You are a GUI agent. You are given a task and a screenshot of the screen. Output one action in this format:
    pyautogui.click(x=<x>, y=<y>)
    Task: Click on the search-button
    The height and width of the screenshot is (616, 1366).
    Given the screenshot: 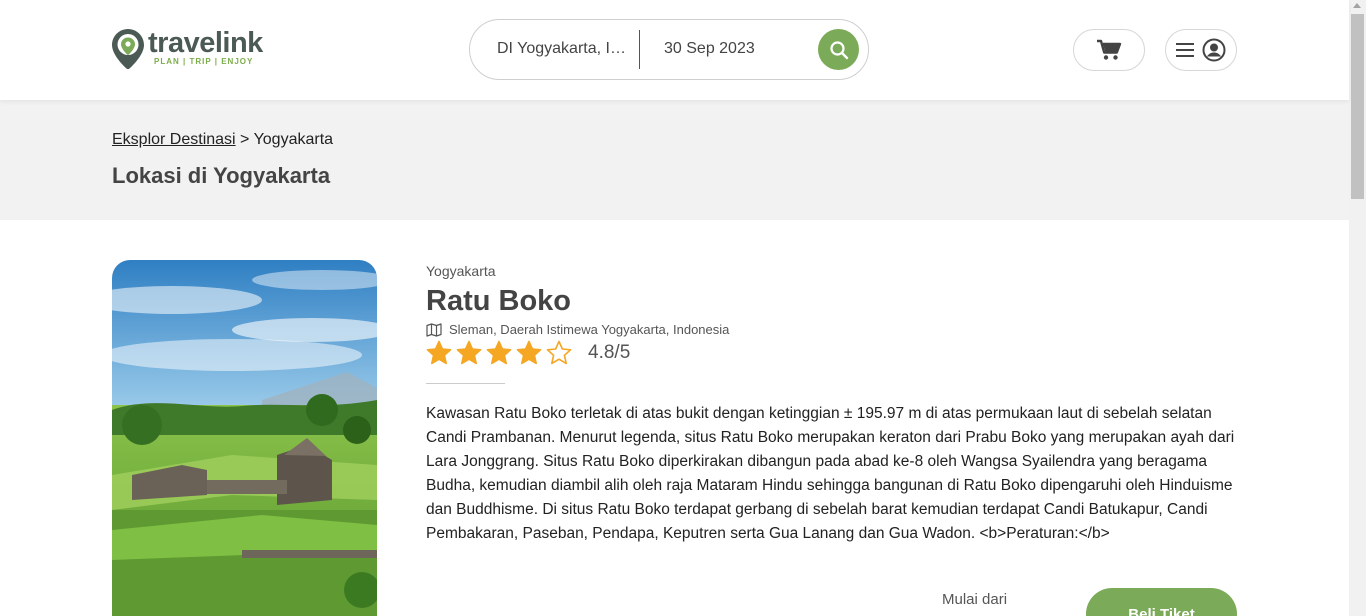 What is the action you would take?
    pyautogui.click(x=838, y=49)
    